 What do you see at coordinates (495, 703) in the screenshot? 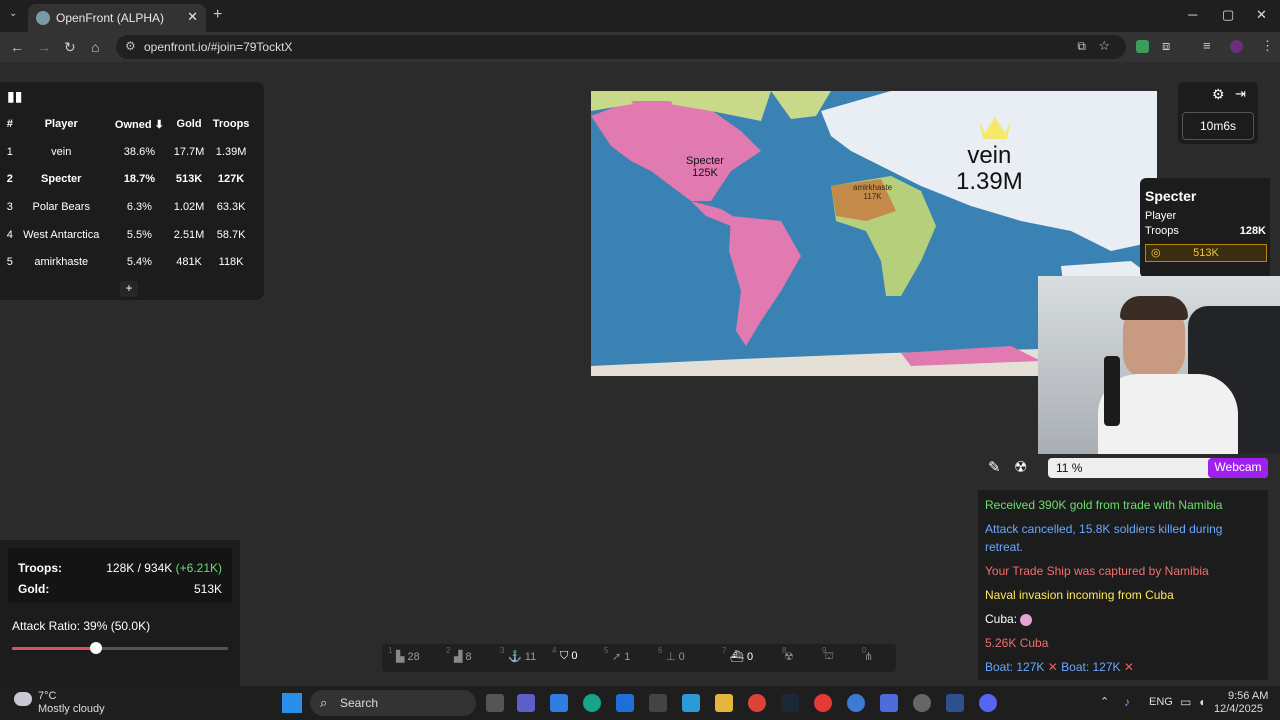
I see `task-view-icon` at bounding box center [495, 703].